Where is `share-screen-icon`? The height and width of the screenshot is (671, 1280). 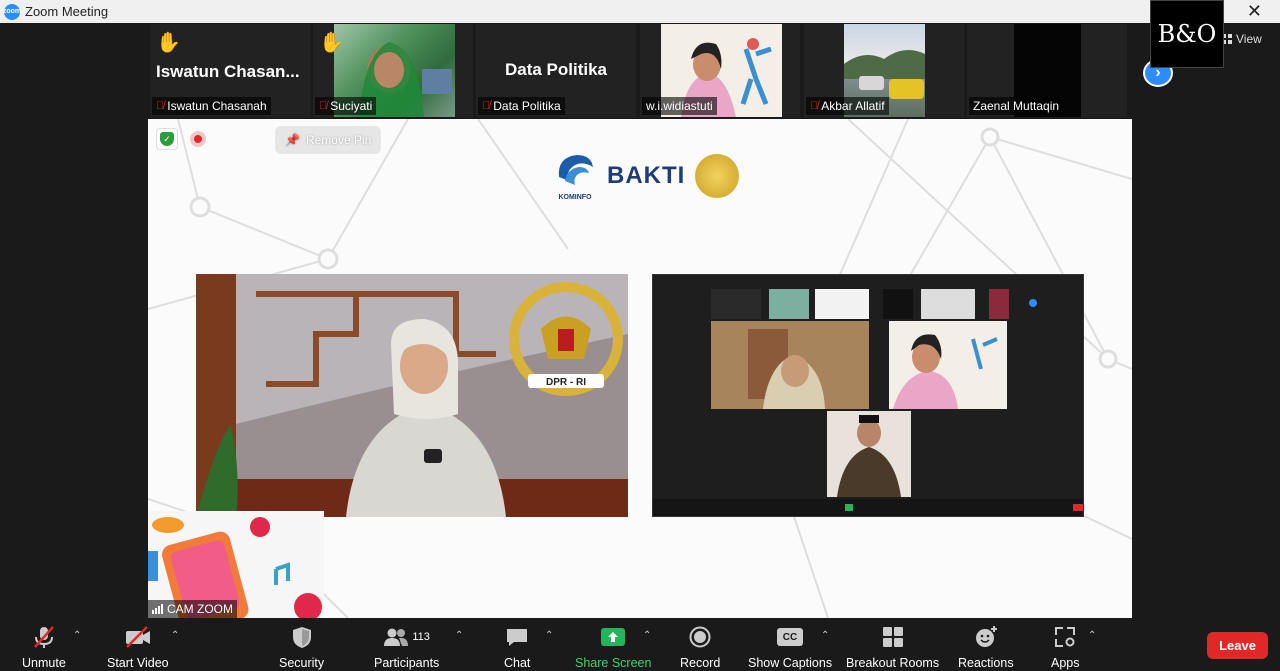
share-screen-icon is located at coordinates (613, 637).